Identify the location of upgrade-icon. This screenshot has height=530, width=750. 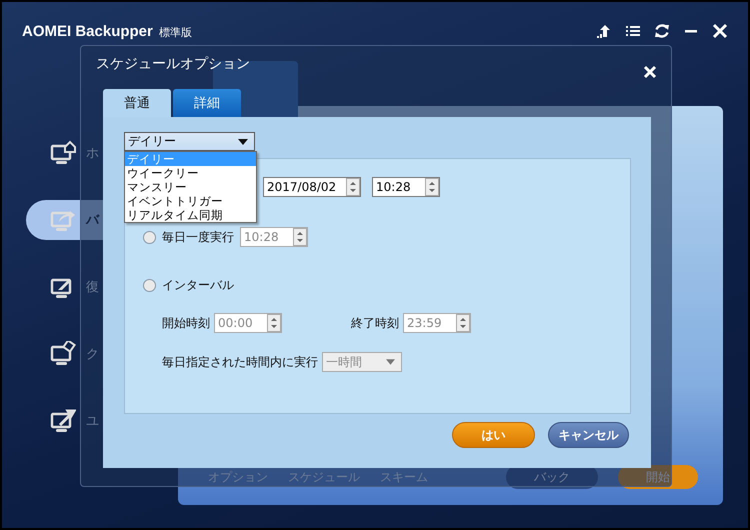
(604, 31).